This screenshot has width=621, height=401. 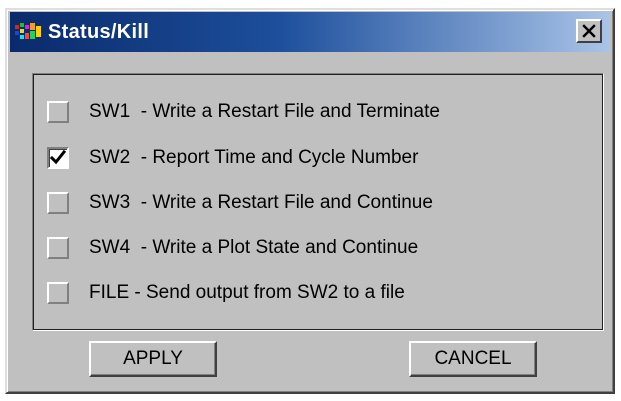 I want to click on close-button, so click(x=589, y=31).